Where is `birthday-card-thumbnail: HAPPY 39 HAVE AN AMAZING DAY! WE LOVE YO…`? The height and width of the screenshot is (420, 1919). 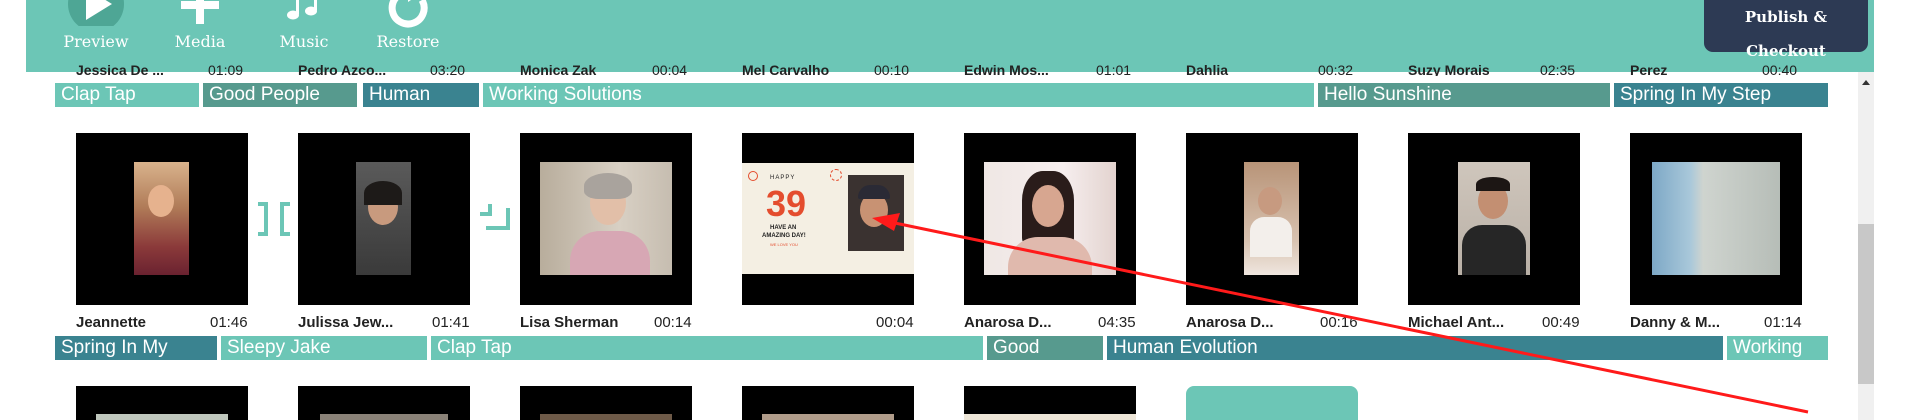 birthday-card-thumbnail: HAPPY 39 HAVE AN AMAZING DAY! WE LOVE YO… is located at coordinates (828, 219).